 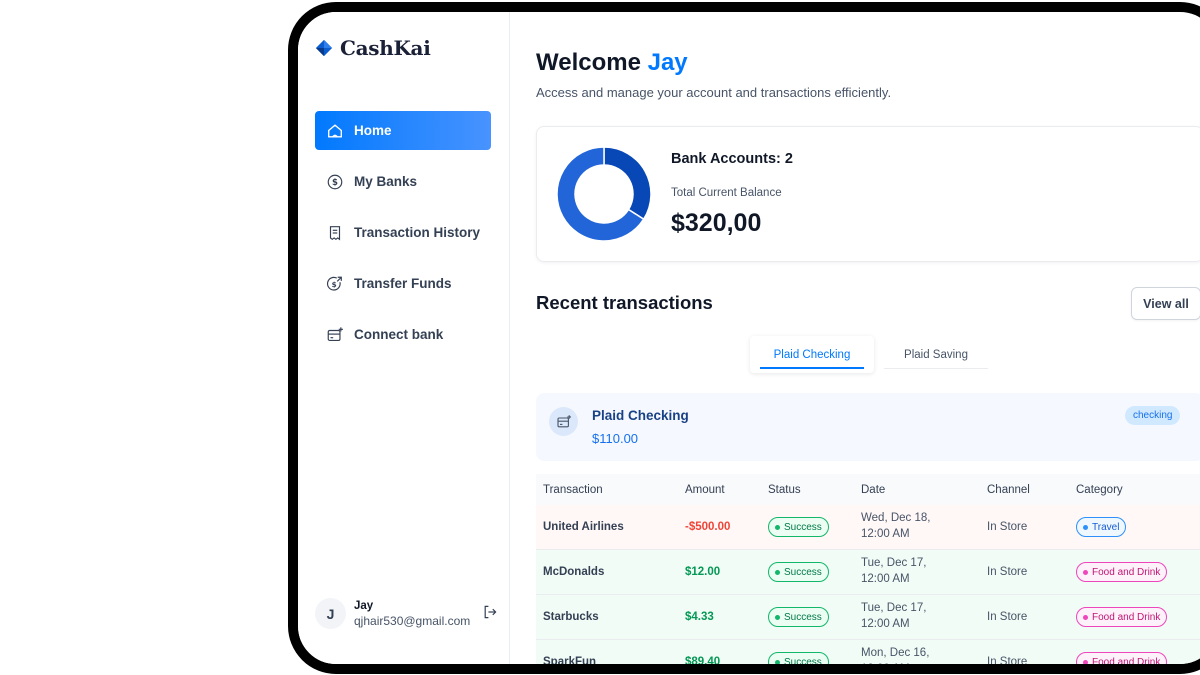 What do you see at coordinates (703, 572) in the screenshot?
I see `transaction-amount: $12.00` at bounding box center [703, 572].